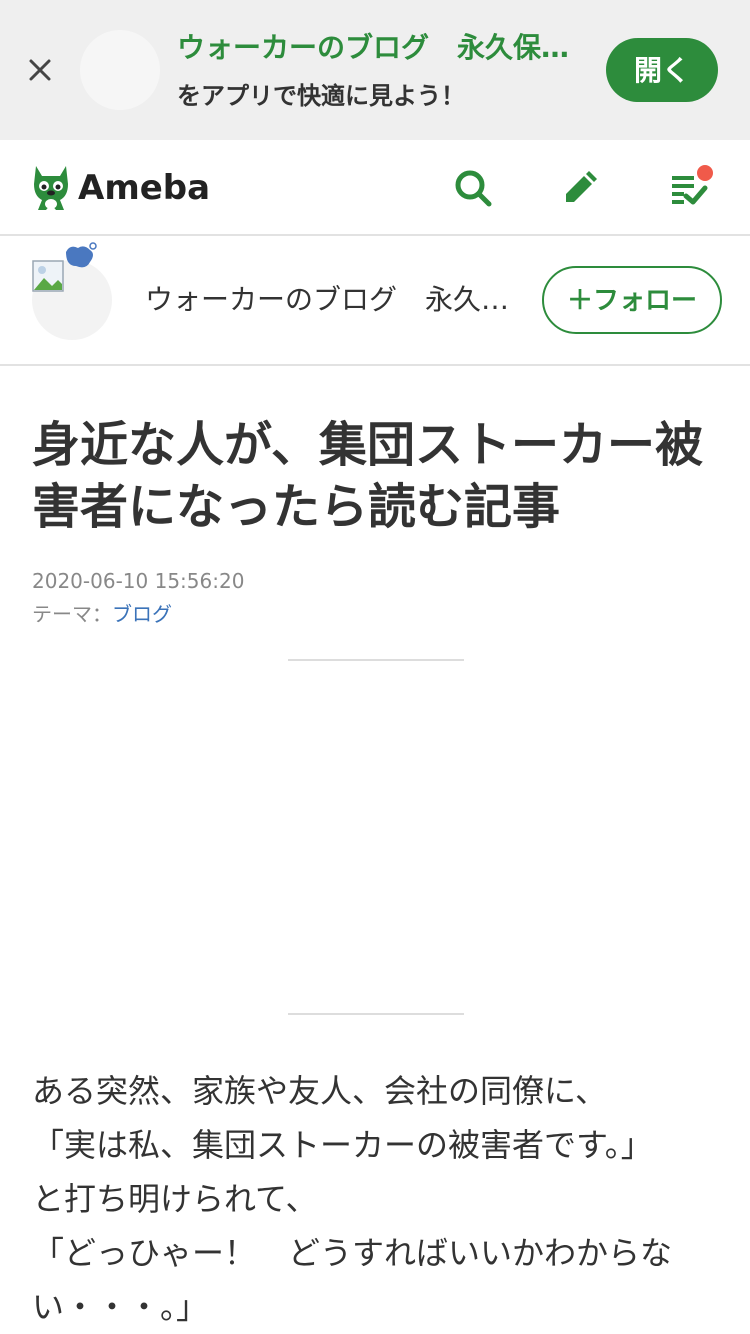  Describe the element at coordinates (327, 300) in the screenshot. I see `blog-owner-name: ウォーカーのブログ 永久保存版 集団ストーカー被害者の真実` at that location.